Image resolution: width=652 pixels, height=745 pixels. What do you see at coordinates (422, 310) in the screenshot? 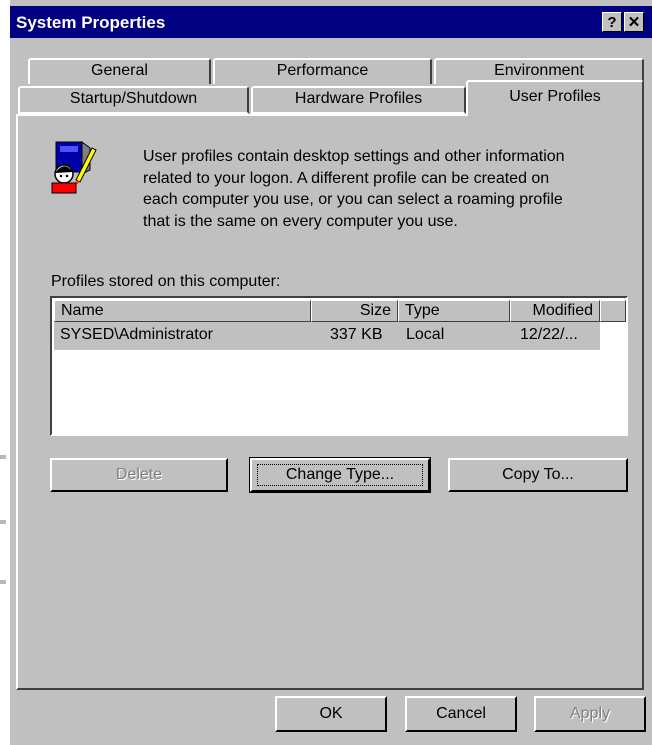
I see `column-label: Type` at bounding box center [422, 310].